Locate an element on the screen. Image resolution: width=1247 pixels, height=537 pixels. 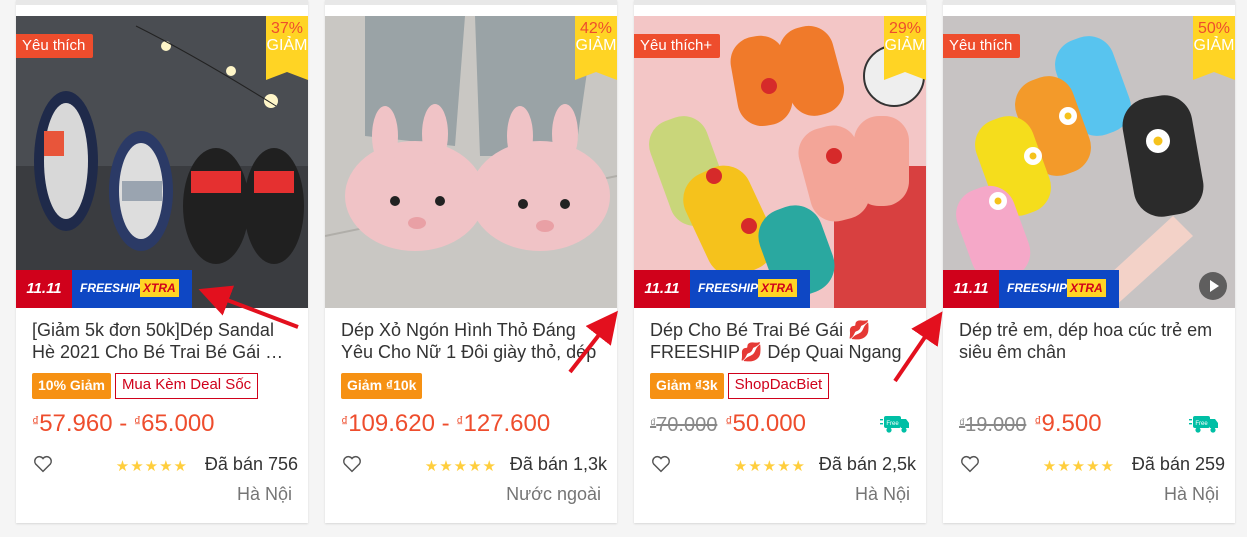
tag-row: Giảm ₫3k ShopDacBiet is located at coordinates (740, 386).